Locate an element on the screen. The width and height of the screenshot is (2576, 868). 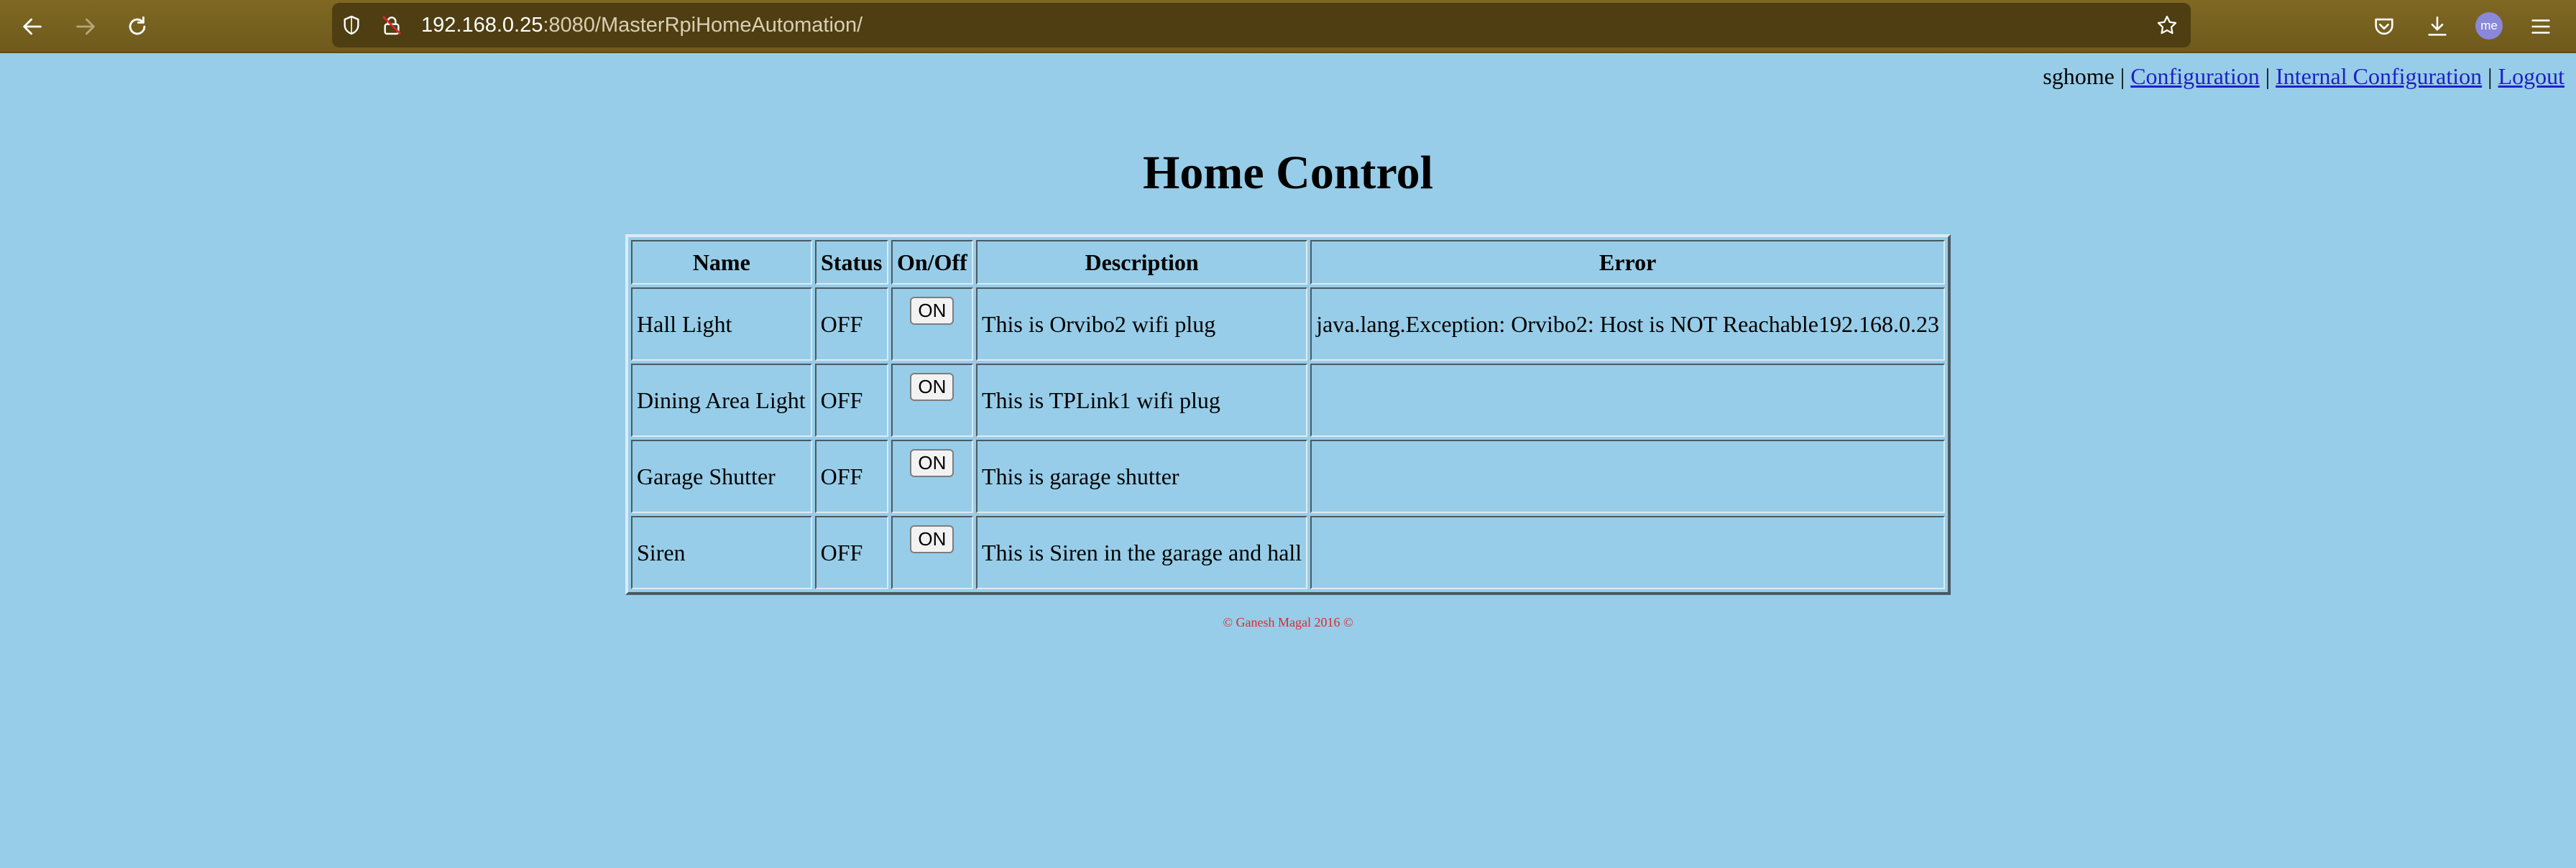
url-host: 192.168.0.25 is located at coordinates (482, 25).